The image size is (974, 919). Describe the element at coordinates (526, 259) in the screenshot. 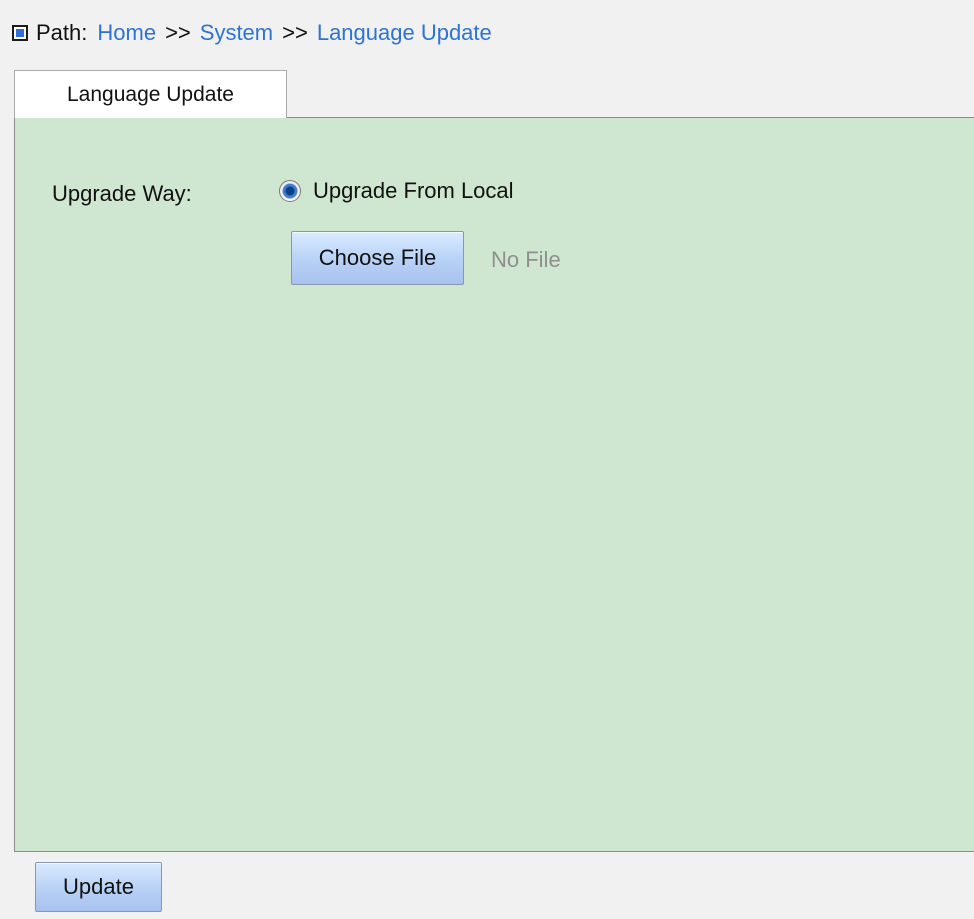

I see `file-status-text: No File` at that location.